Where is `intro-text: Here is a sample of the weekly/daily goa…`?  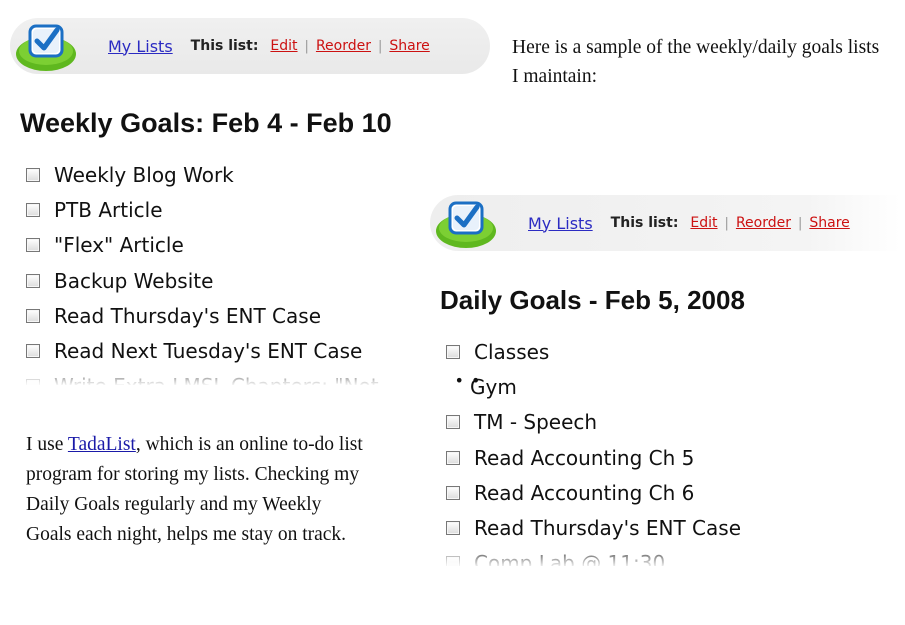
intro-text: Here is a sample of the weekly/daily goa… is located at coordinates (696, 62).